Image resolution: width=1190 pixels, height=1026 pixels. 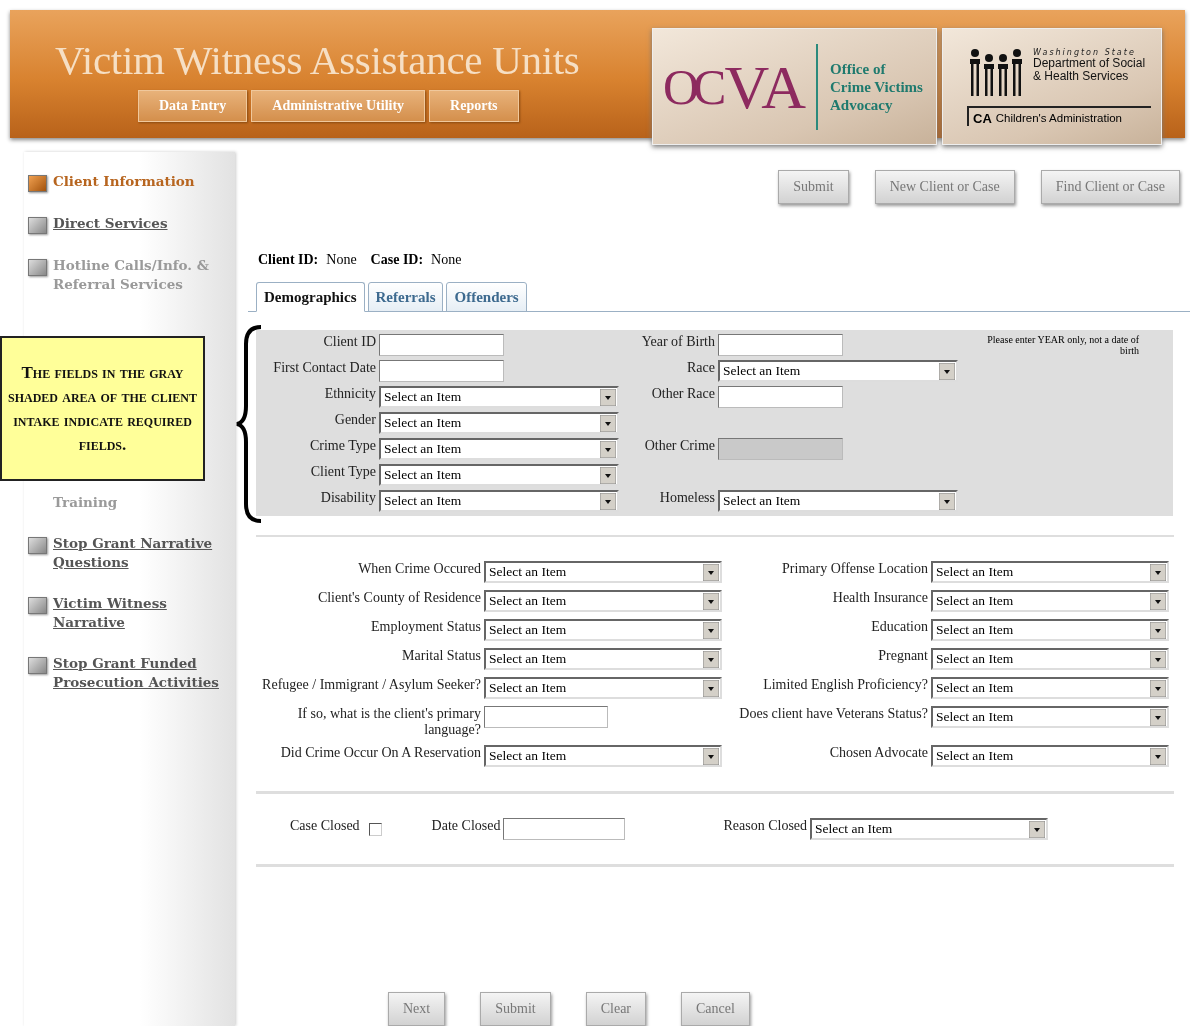 I want to click on field-label: Education, so click(x=899, y=628).